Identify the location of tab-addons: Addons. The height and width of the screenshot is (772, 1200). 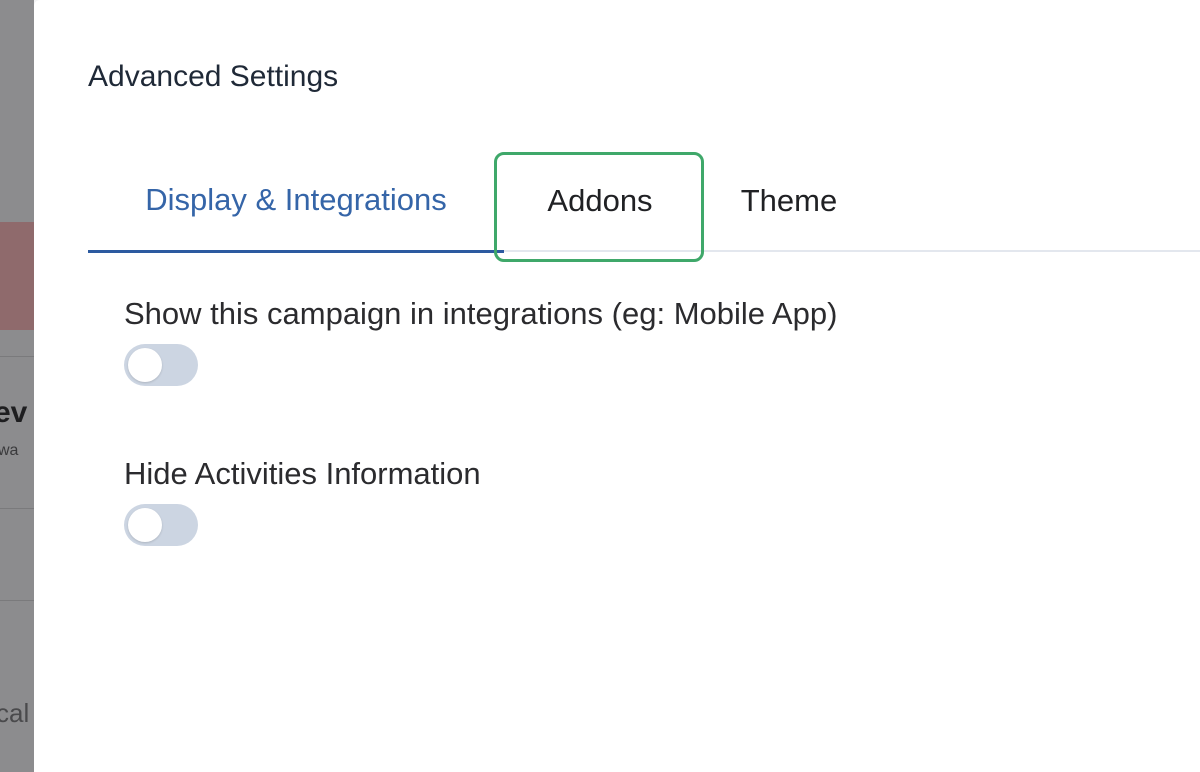
(600, 201).